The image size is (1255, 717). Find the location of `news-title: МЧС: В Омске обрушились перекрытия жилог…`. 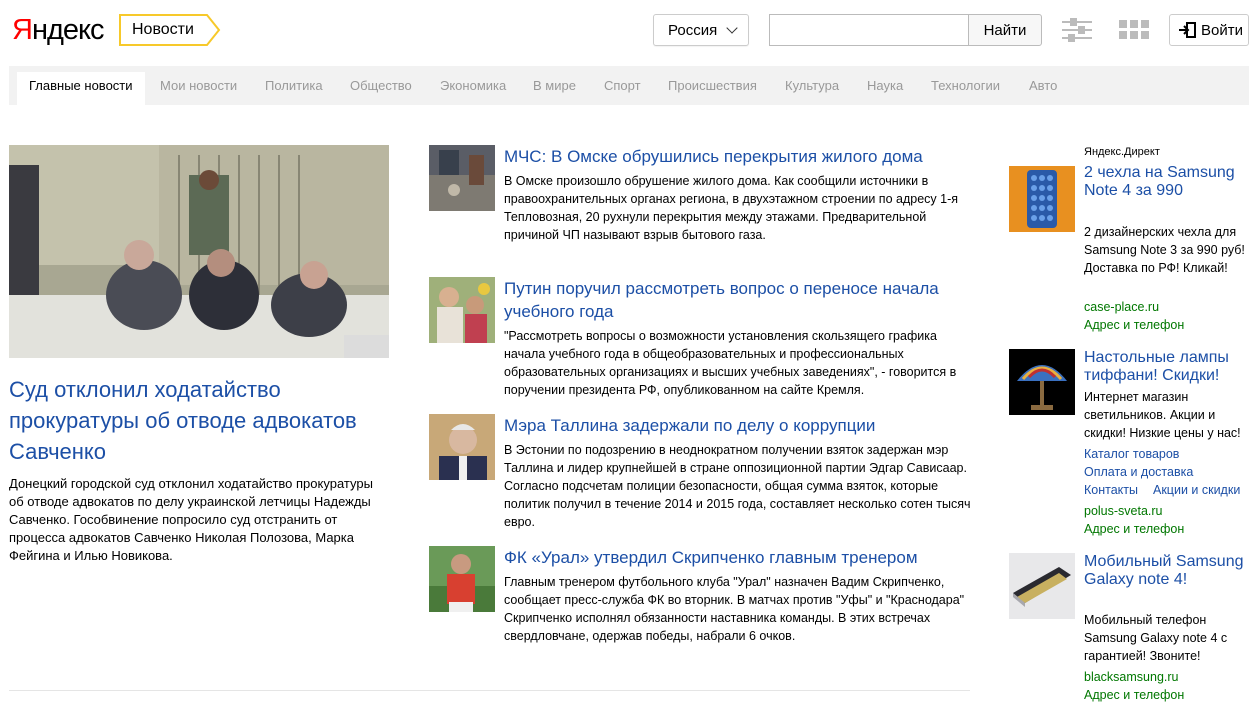

news-title: МЧС: В Омске обрушились перекрытия жилог… is located at coordinates (739, 156).